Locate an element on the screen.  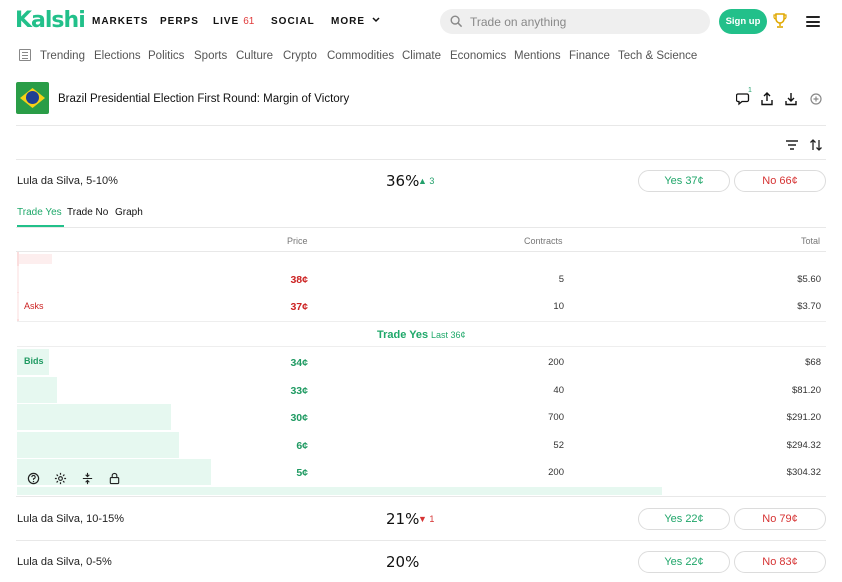
bids-label: Bids is located at coordinates (34, 361).